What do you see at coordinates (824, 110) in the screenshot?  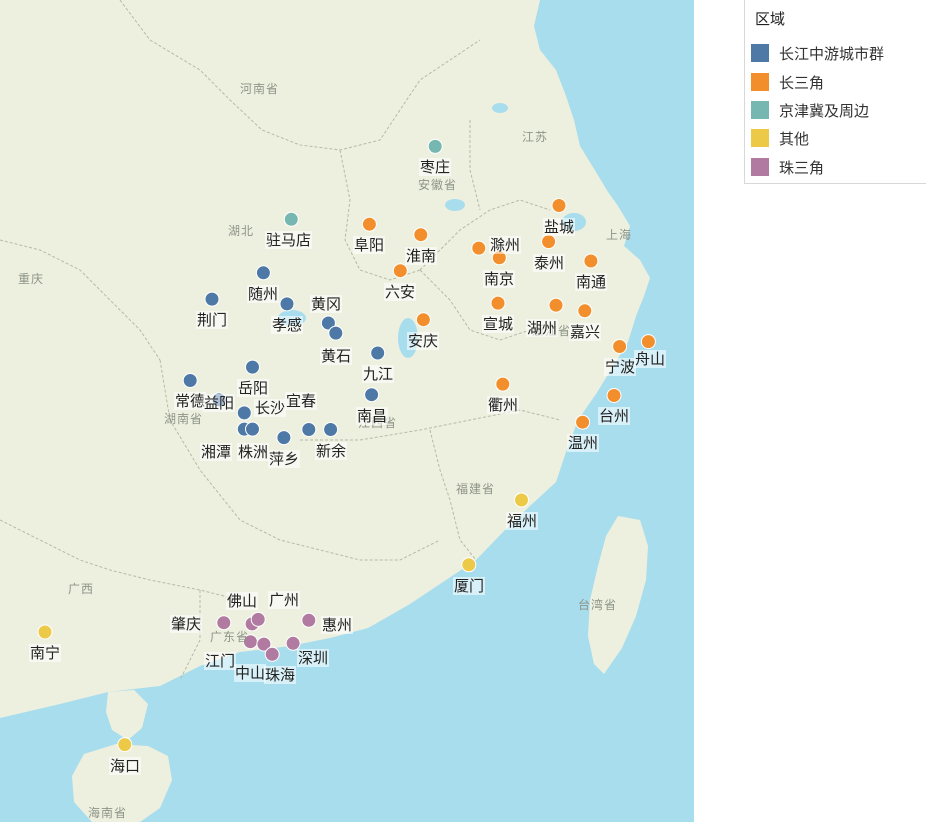 I see `legend-label: 京津冀及周边` at bounding box center [824, 110].